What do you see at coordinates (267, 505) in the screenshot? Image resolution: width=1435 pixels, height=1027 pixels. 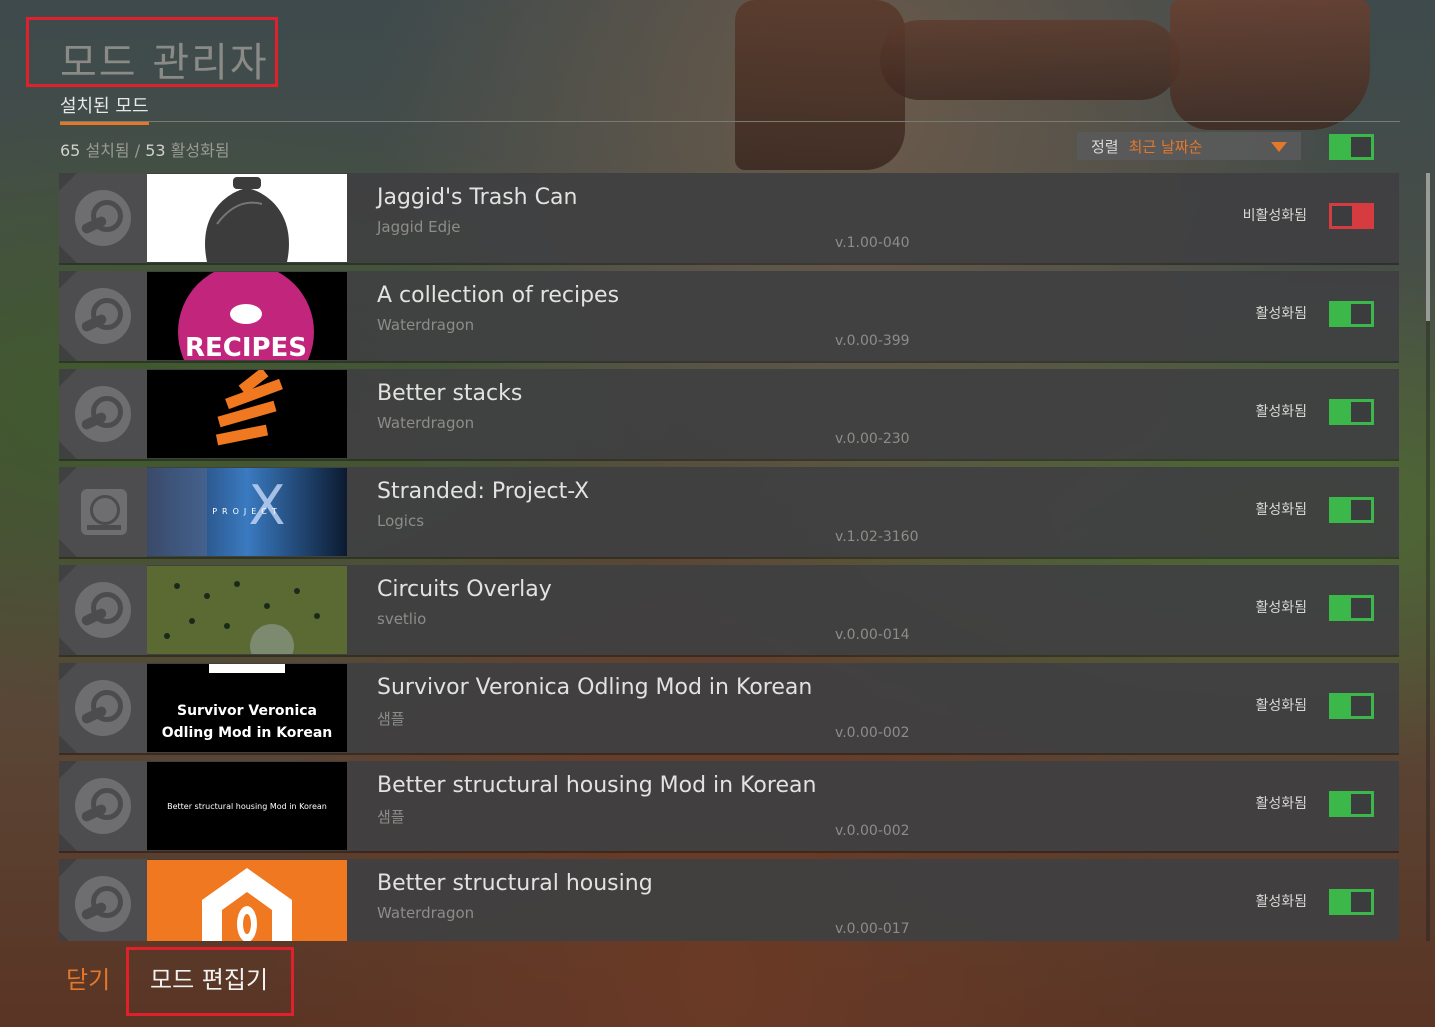 I see `svg-text: X` at bounding box center [267, 505].